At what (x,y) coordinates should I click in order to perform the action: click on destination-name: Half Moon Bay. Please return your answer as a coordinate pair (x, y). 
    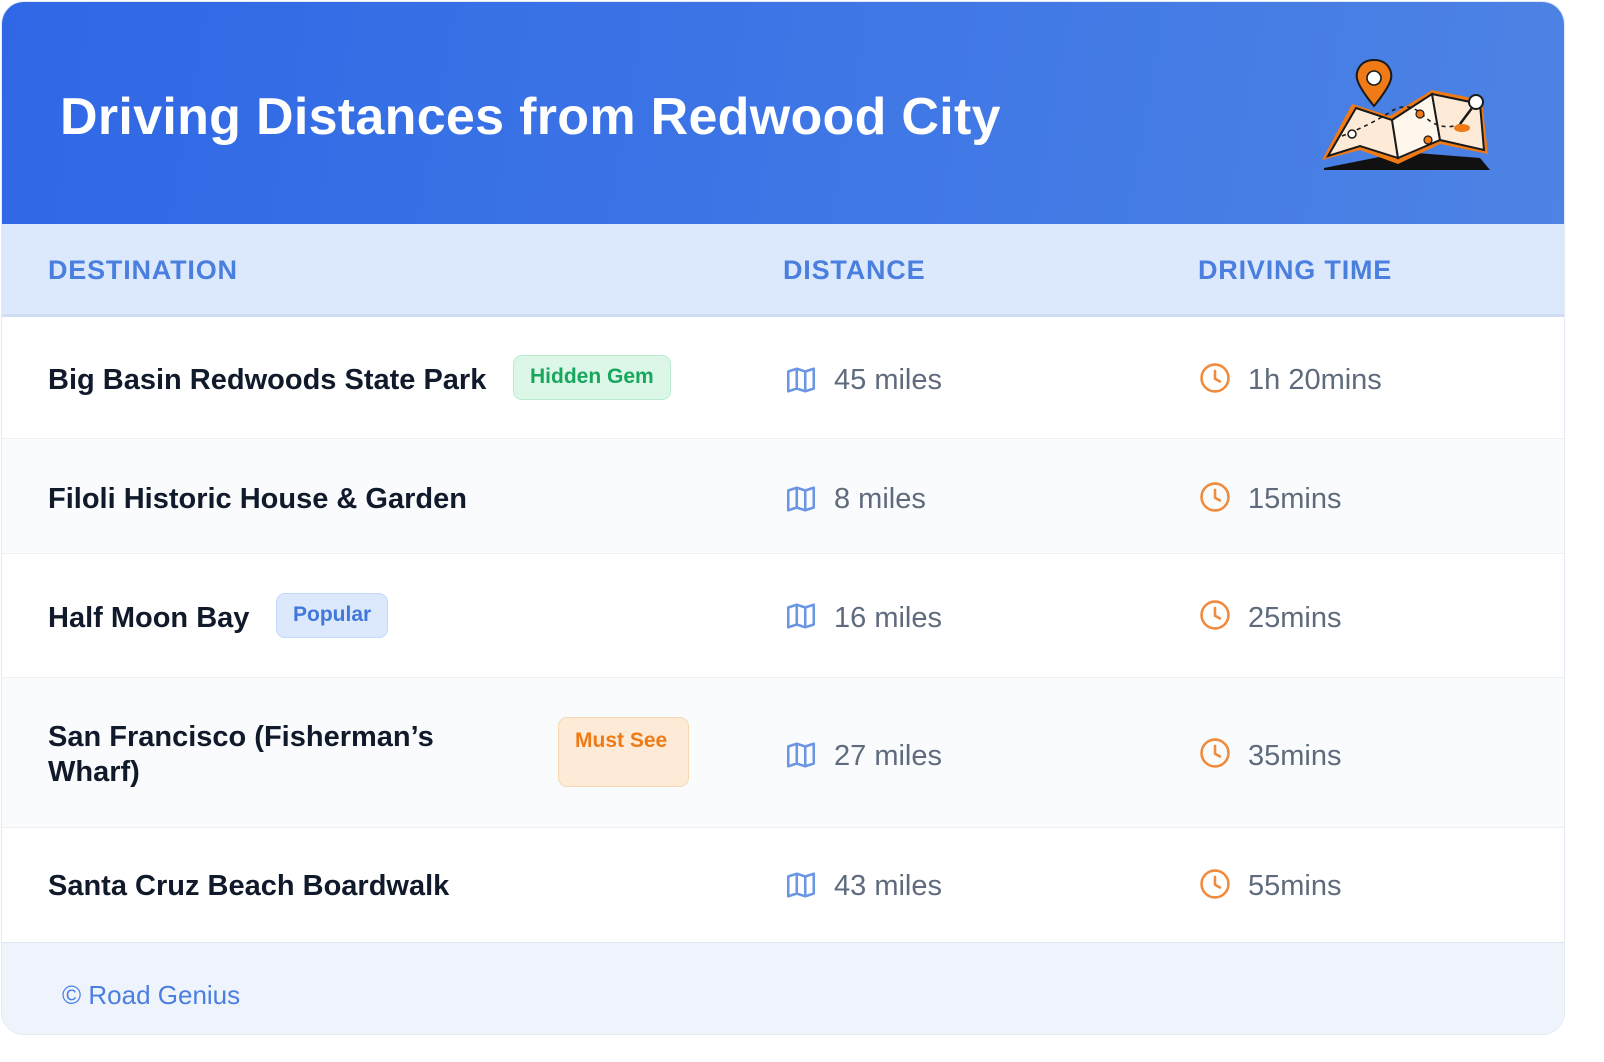
    Looking at the image, I should click on (149, 618).